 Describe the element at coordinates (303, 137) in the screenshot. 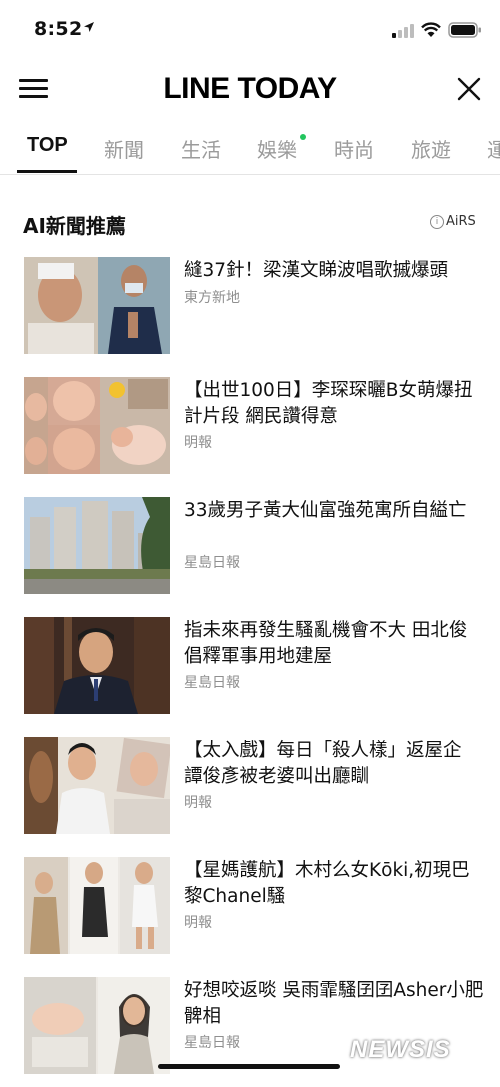

I see `new-content-dot` at that location.